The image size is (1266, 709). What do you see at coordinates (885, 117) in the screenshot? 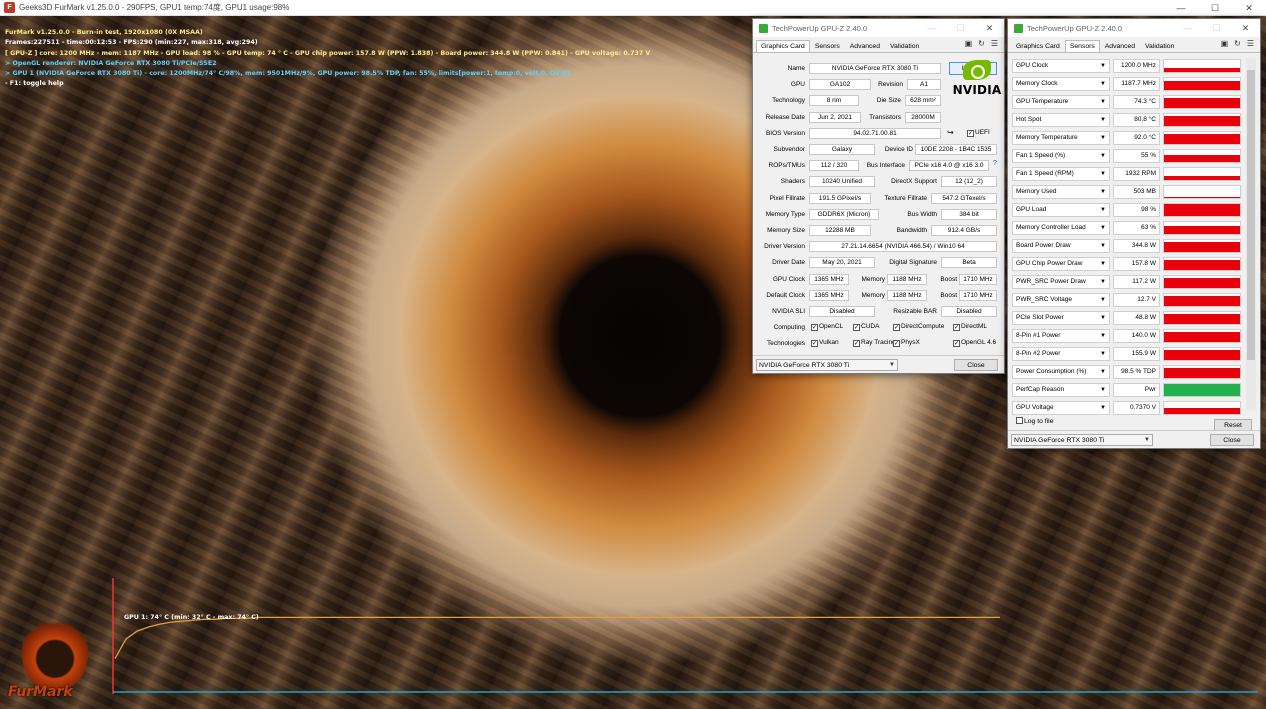
I see `field-label-transistors: Transistors` at bounding box center [885, 117].